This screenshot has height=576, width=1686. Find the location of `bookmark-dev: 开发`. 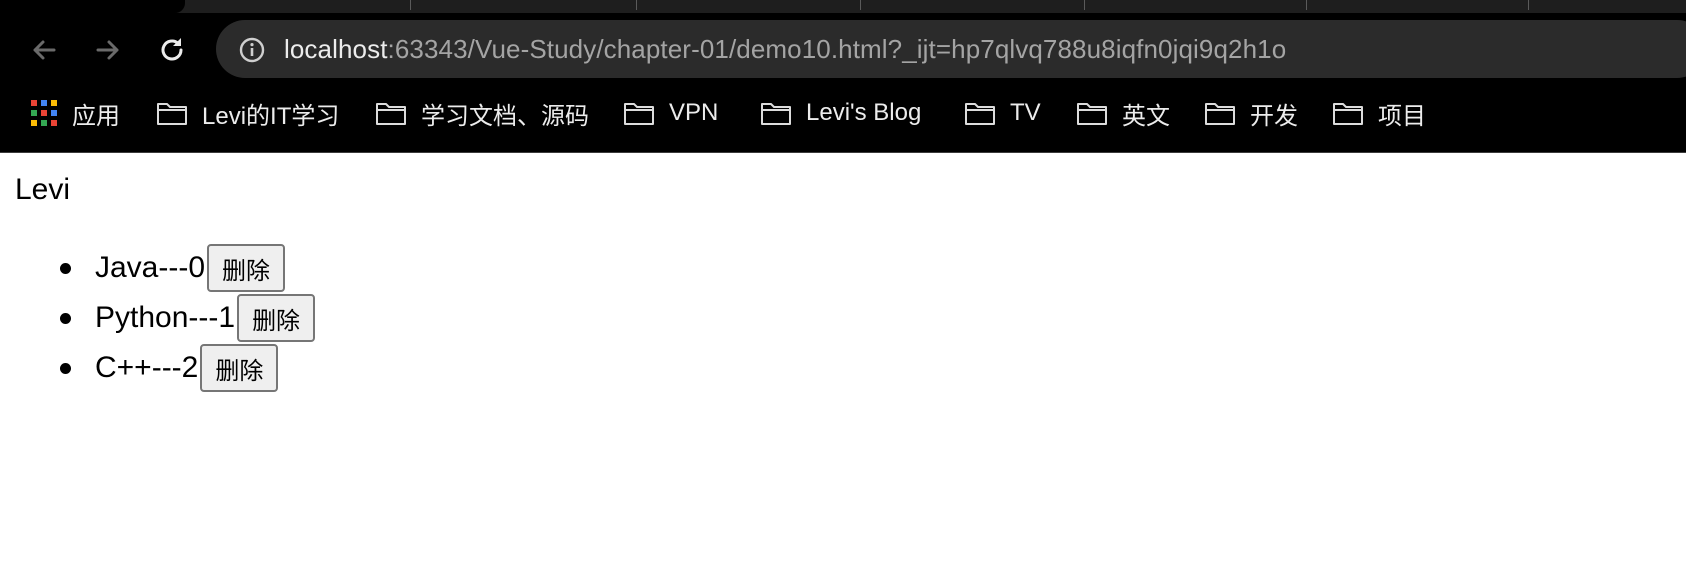

bookmark-dev: 开发 is located at coordinates (1251, 113).